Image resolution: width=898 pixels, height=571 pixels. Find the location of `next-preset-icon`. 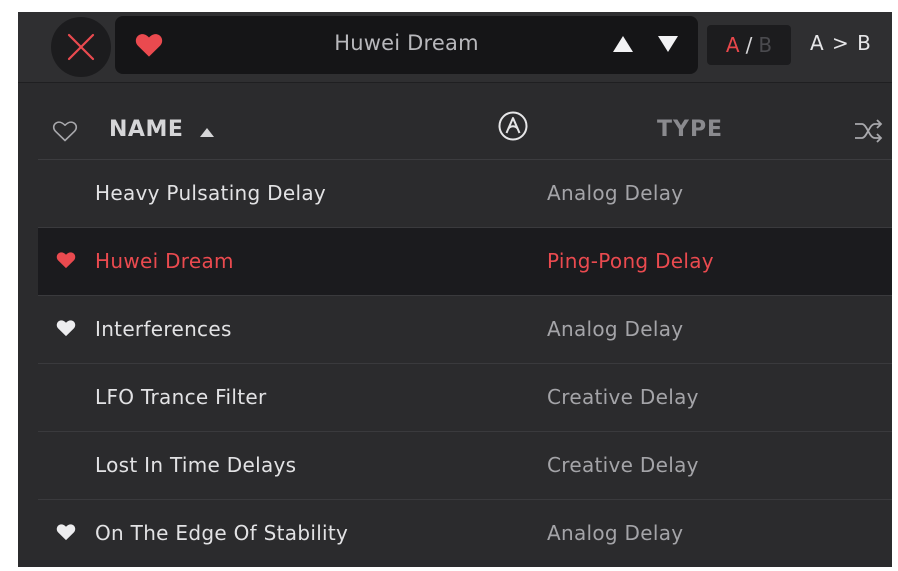

next-preset-icon is located at coordinates (668, 44).